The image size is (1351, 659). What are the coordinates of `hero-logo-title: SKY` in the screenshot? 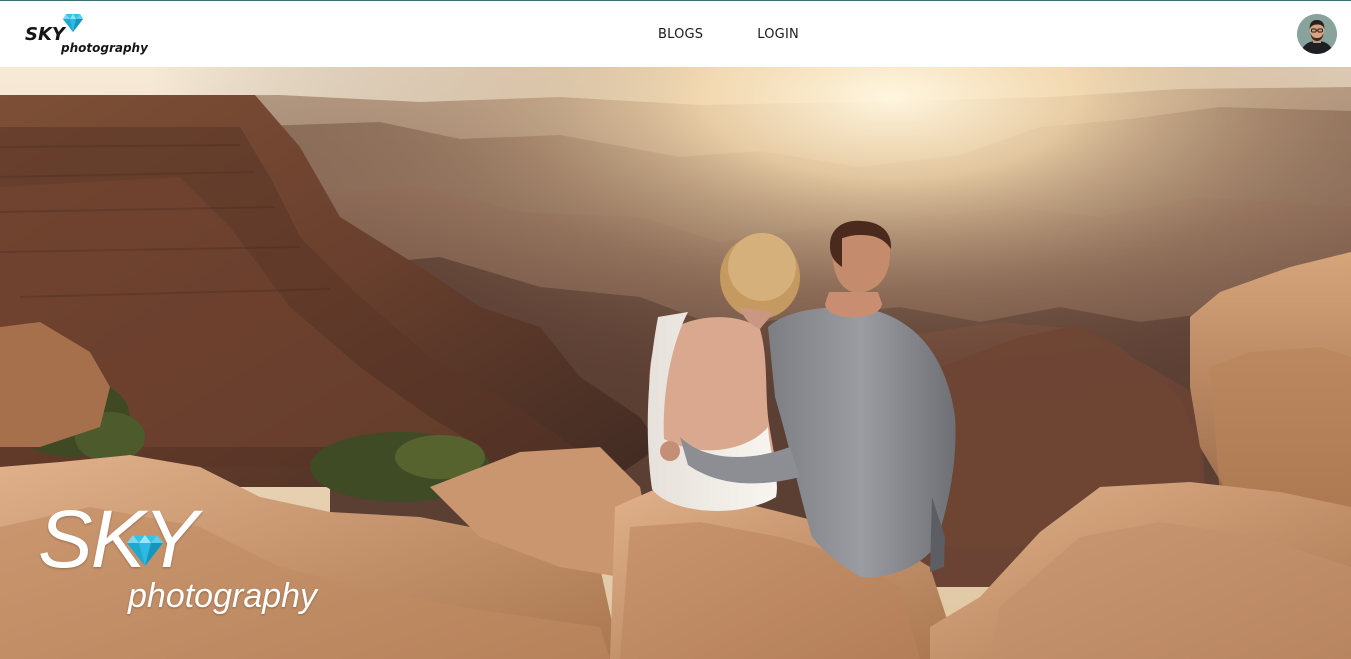 It's located at (118, 539).